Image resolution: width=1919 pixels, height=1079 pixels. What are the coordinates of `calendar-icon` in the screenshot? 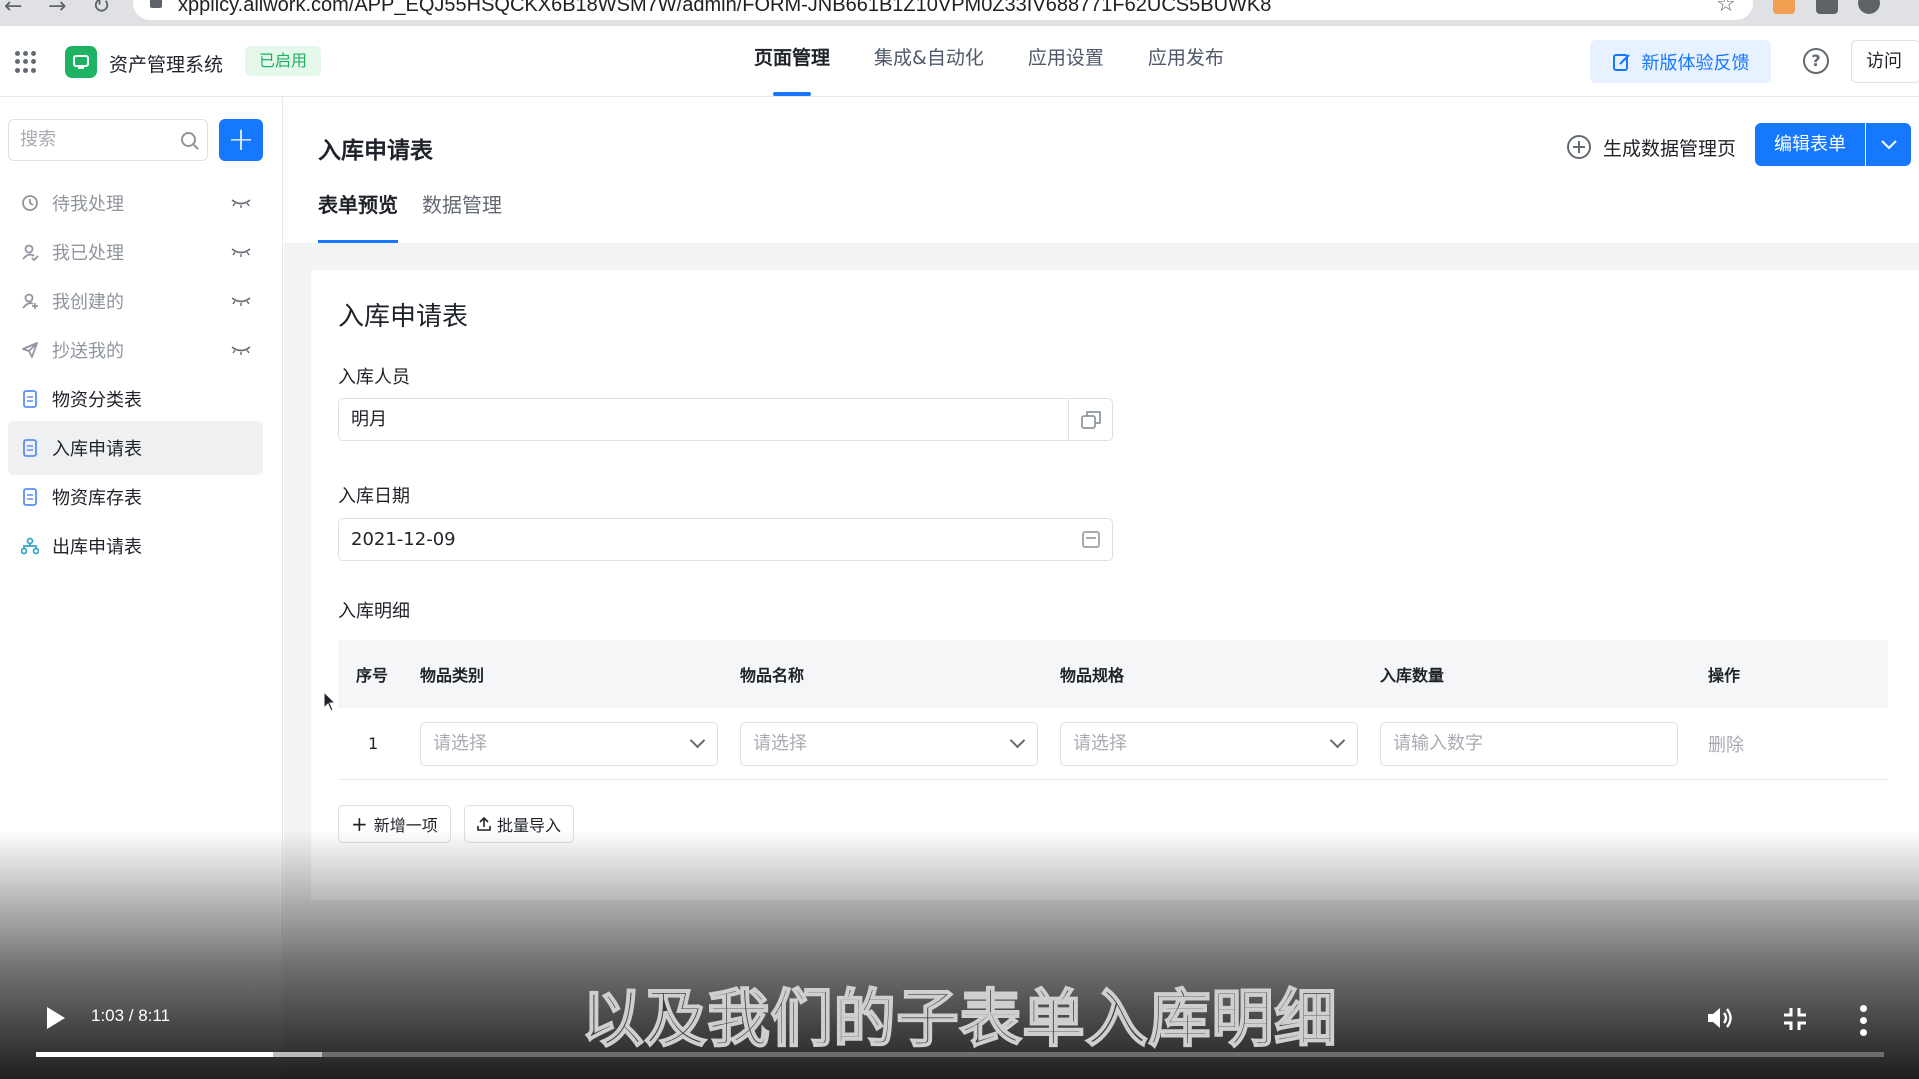 It's located at (1091, 539).